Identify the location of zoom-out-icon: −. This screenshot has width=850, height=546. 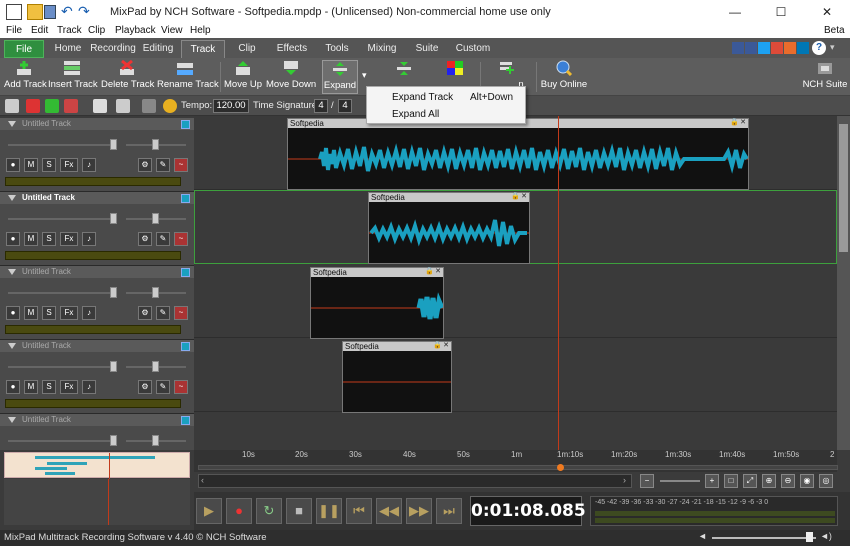
(647, 481).